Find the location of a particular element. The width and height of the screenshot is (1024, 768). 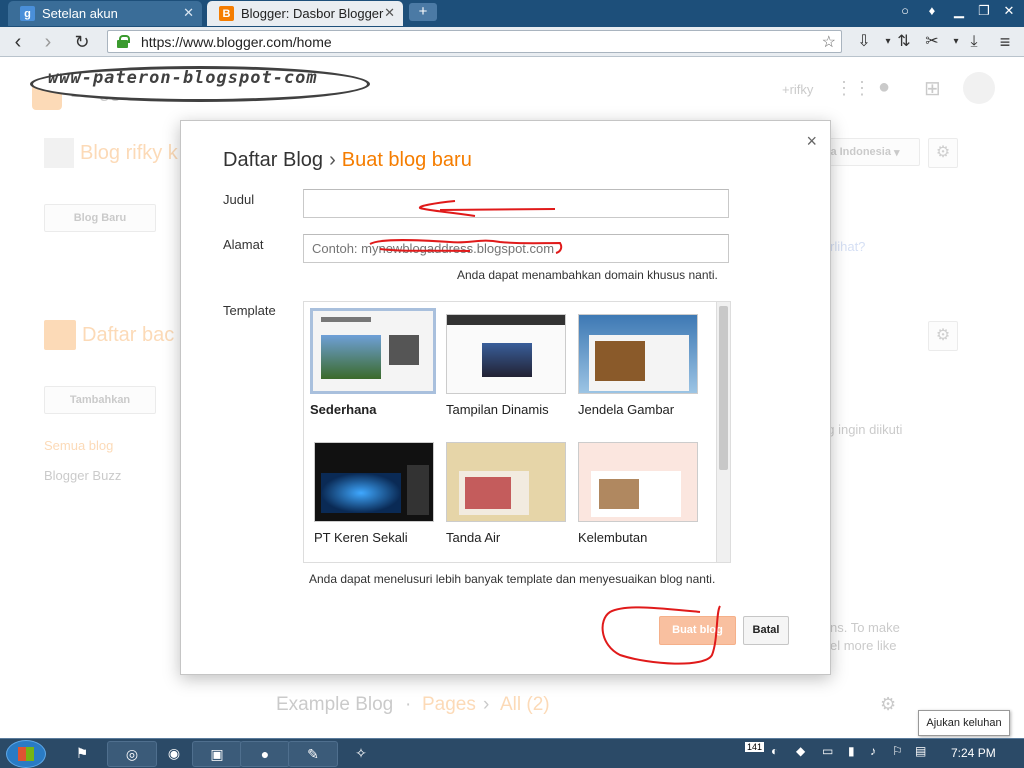

template-watermark: Tanda Air is located at coordinates (509, 493).